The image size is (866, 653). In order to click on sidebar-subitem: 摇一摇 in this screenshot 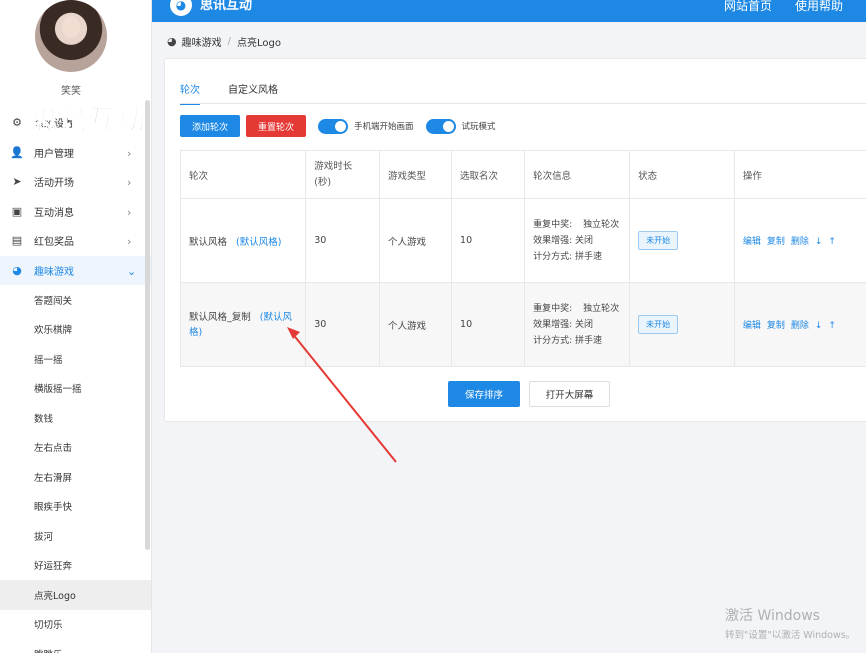, I will do `click(75, 359)`.